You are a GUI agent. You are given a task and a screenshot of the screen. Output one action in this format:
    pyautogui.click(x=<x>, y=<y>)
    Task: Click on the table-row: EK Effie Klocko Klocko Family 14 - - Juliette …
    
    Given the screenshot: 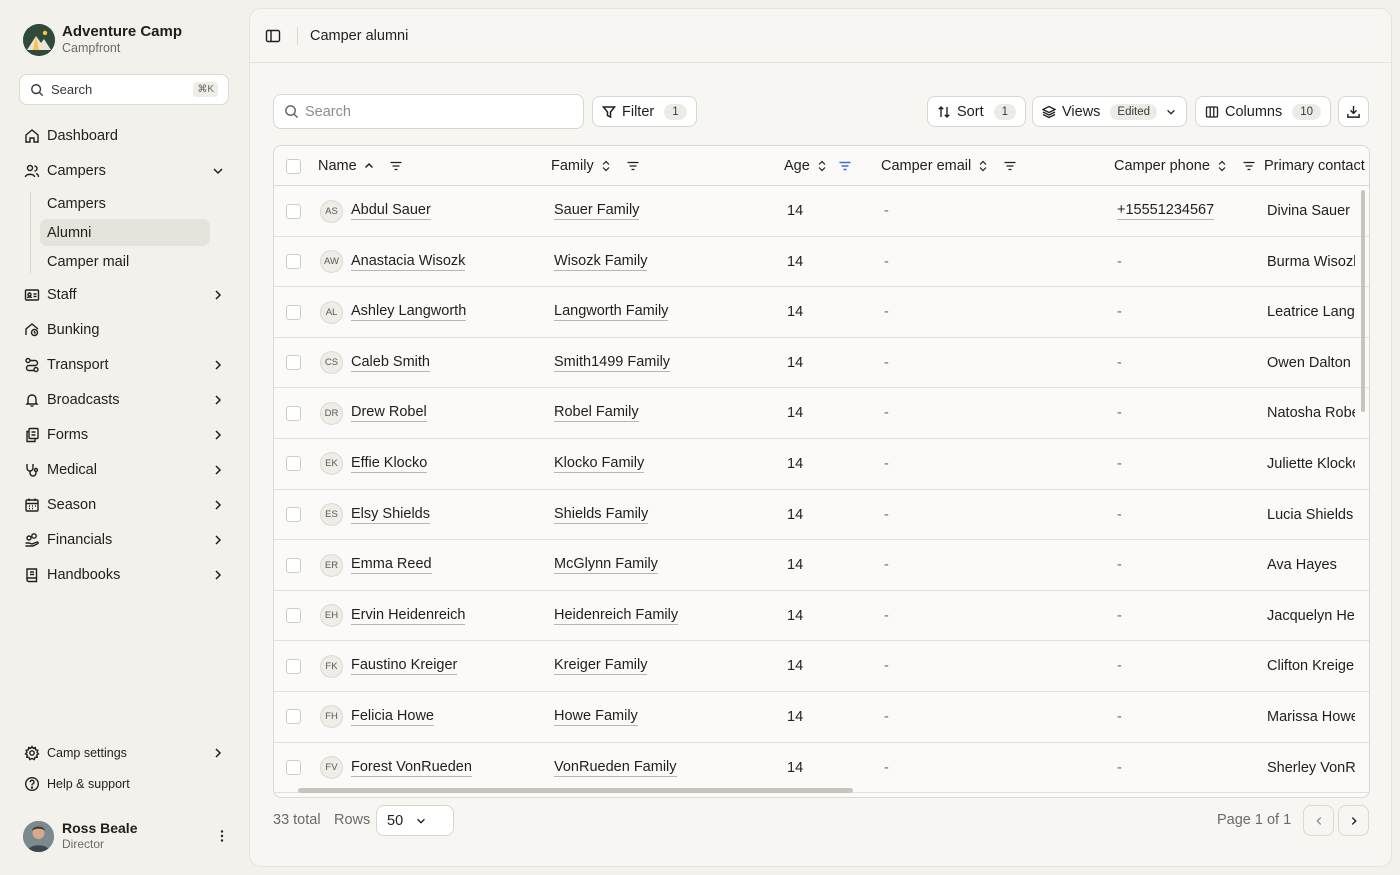 What is the action you would take?
    pyautogui.click(x=821, y=464)
    